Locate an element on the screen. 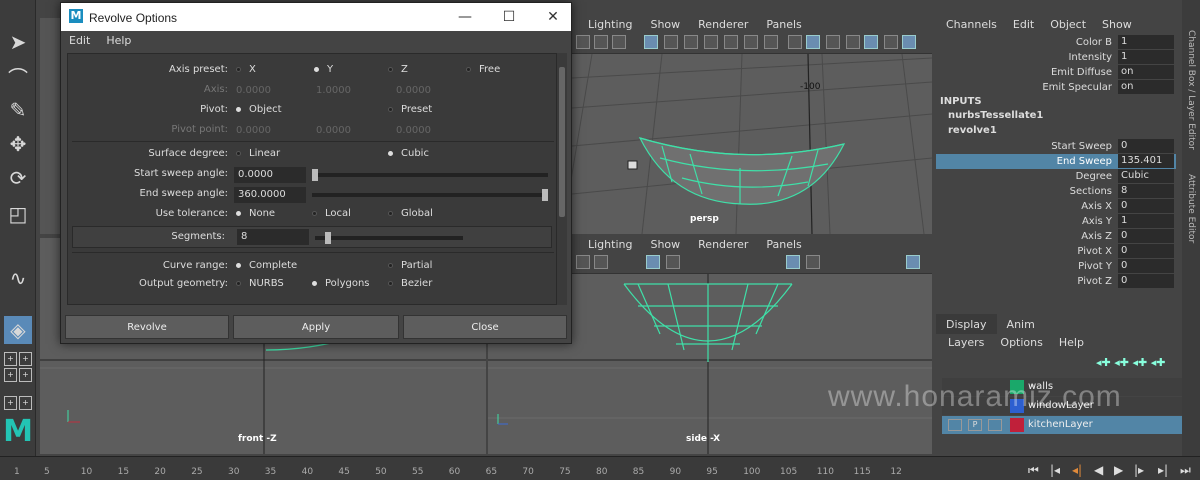 Image resolution: width=1200 pixels, height=480 pixels. go-to-end-icon: ⏭ is located at coordinates (1185, 470).